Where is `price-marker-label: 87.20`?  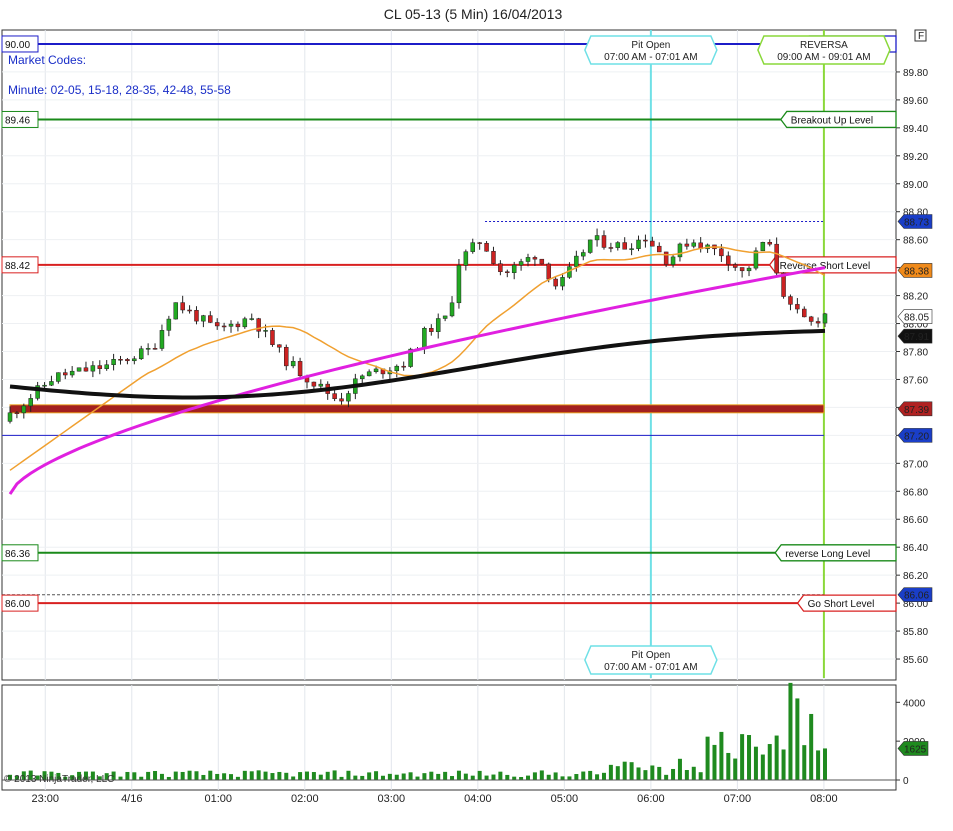
price-marker-label: 87.20 is located at coordinates (916, 436).